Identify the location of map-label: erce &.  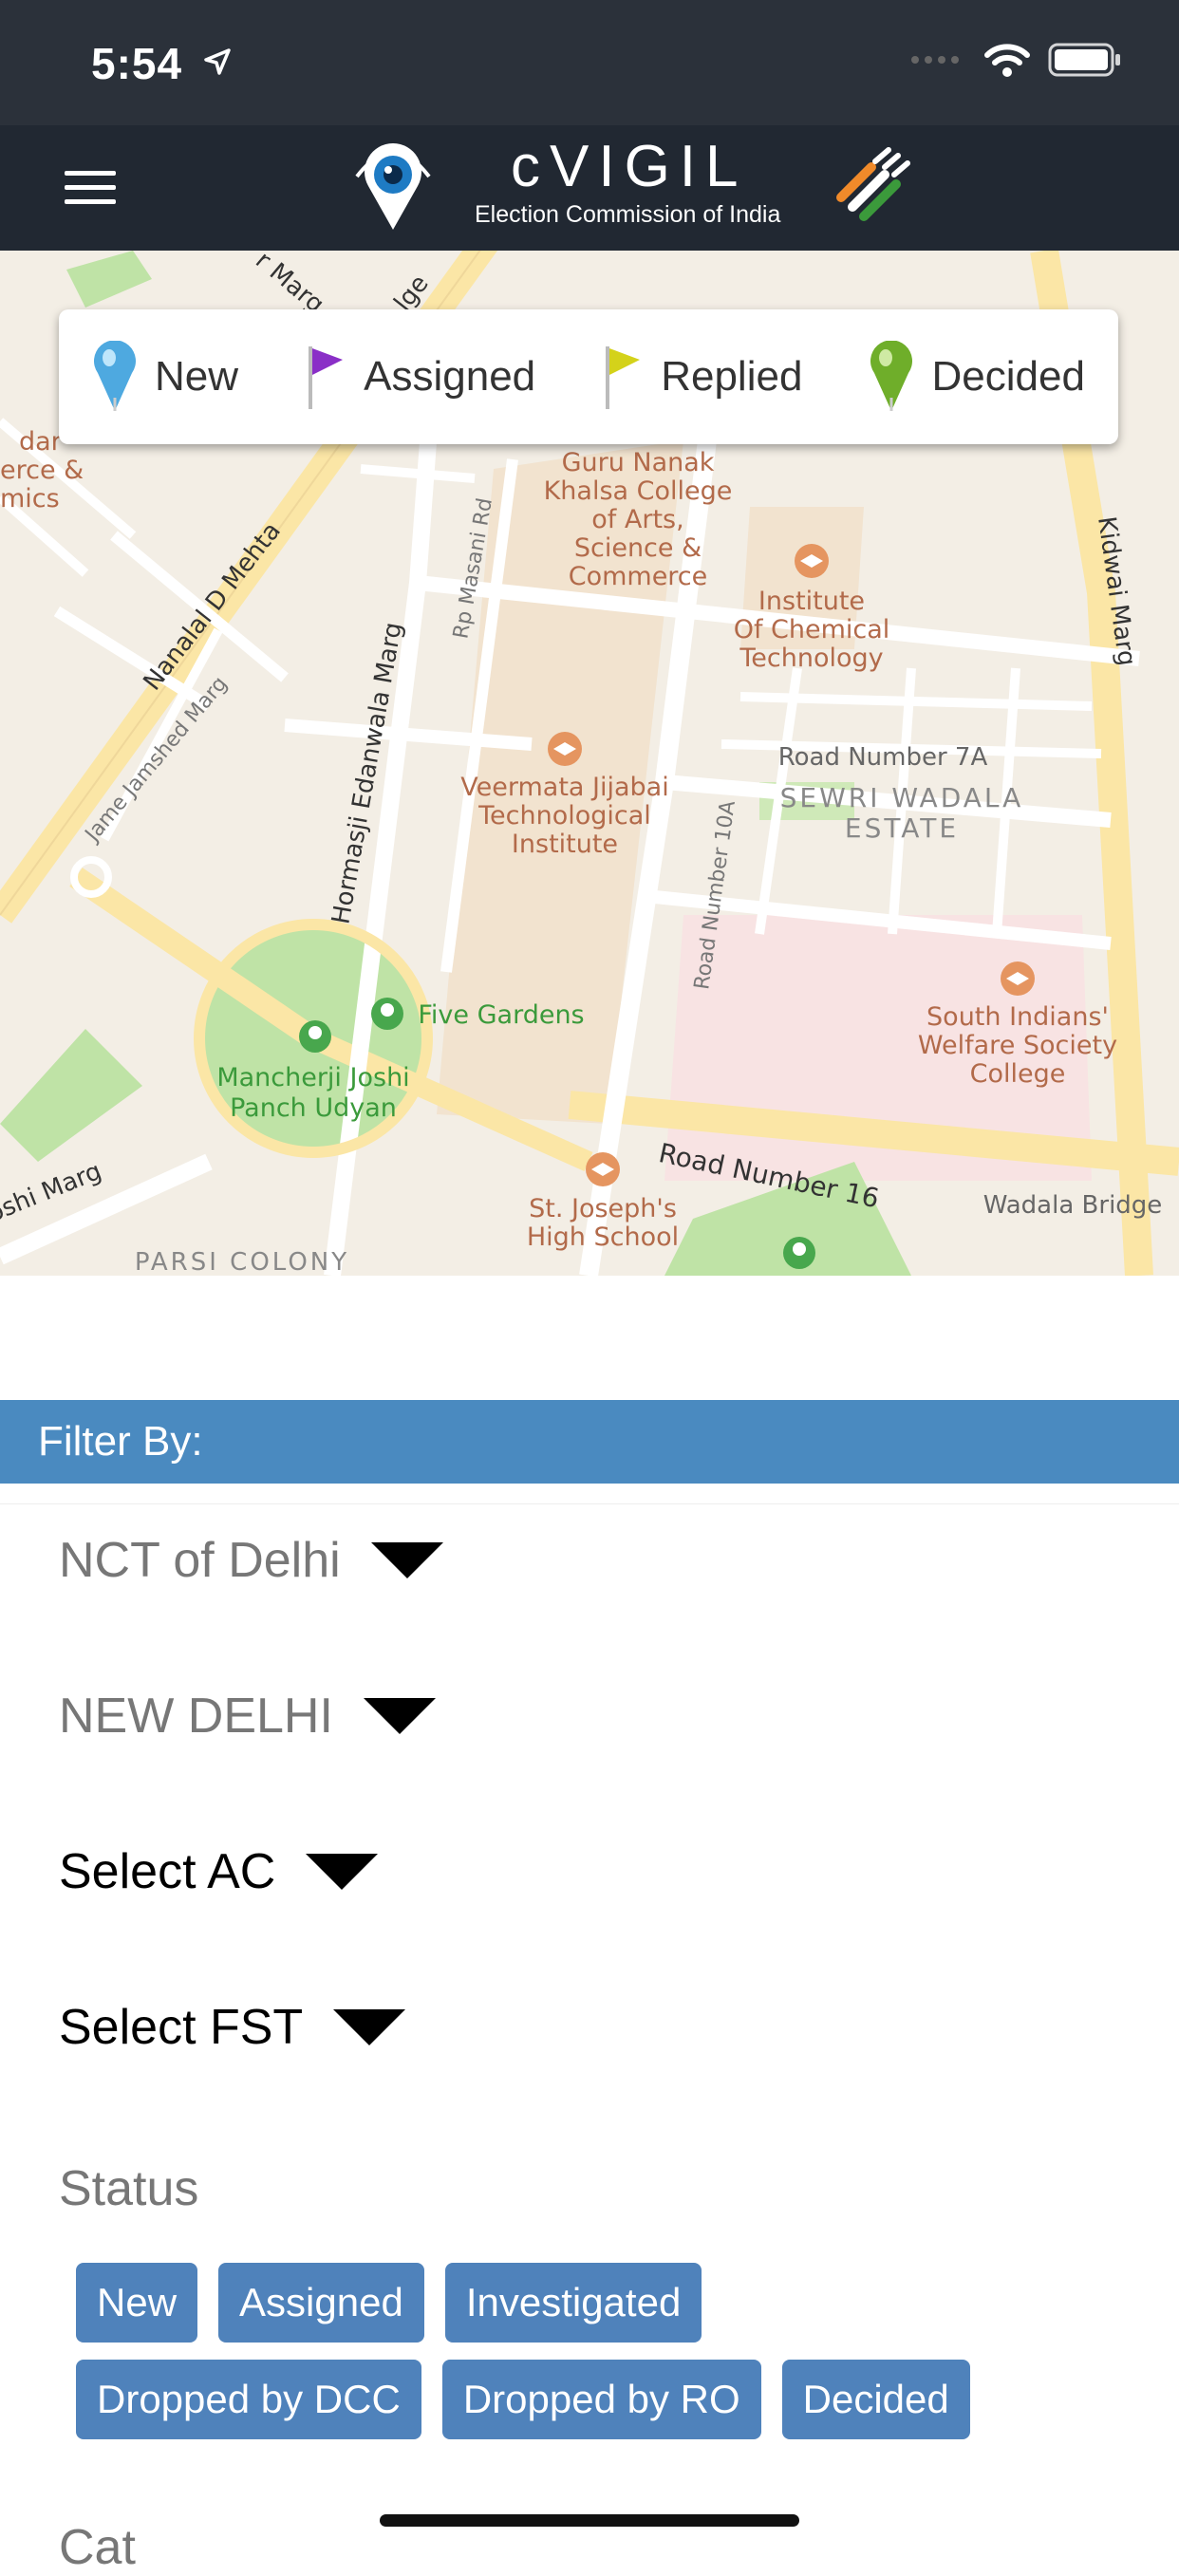
(42, 471).